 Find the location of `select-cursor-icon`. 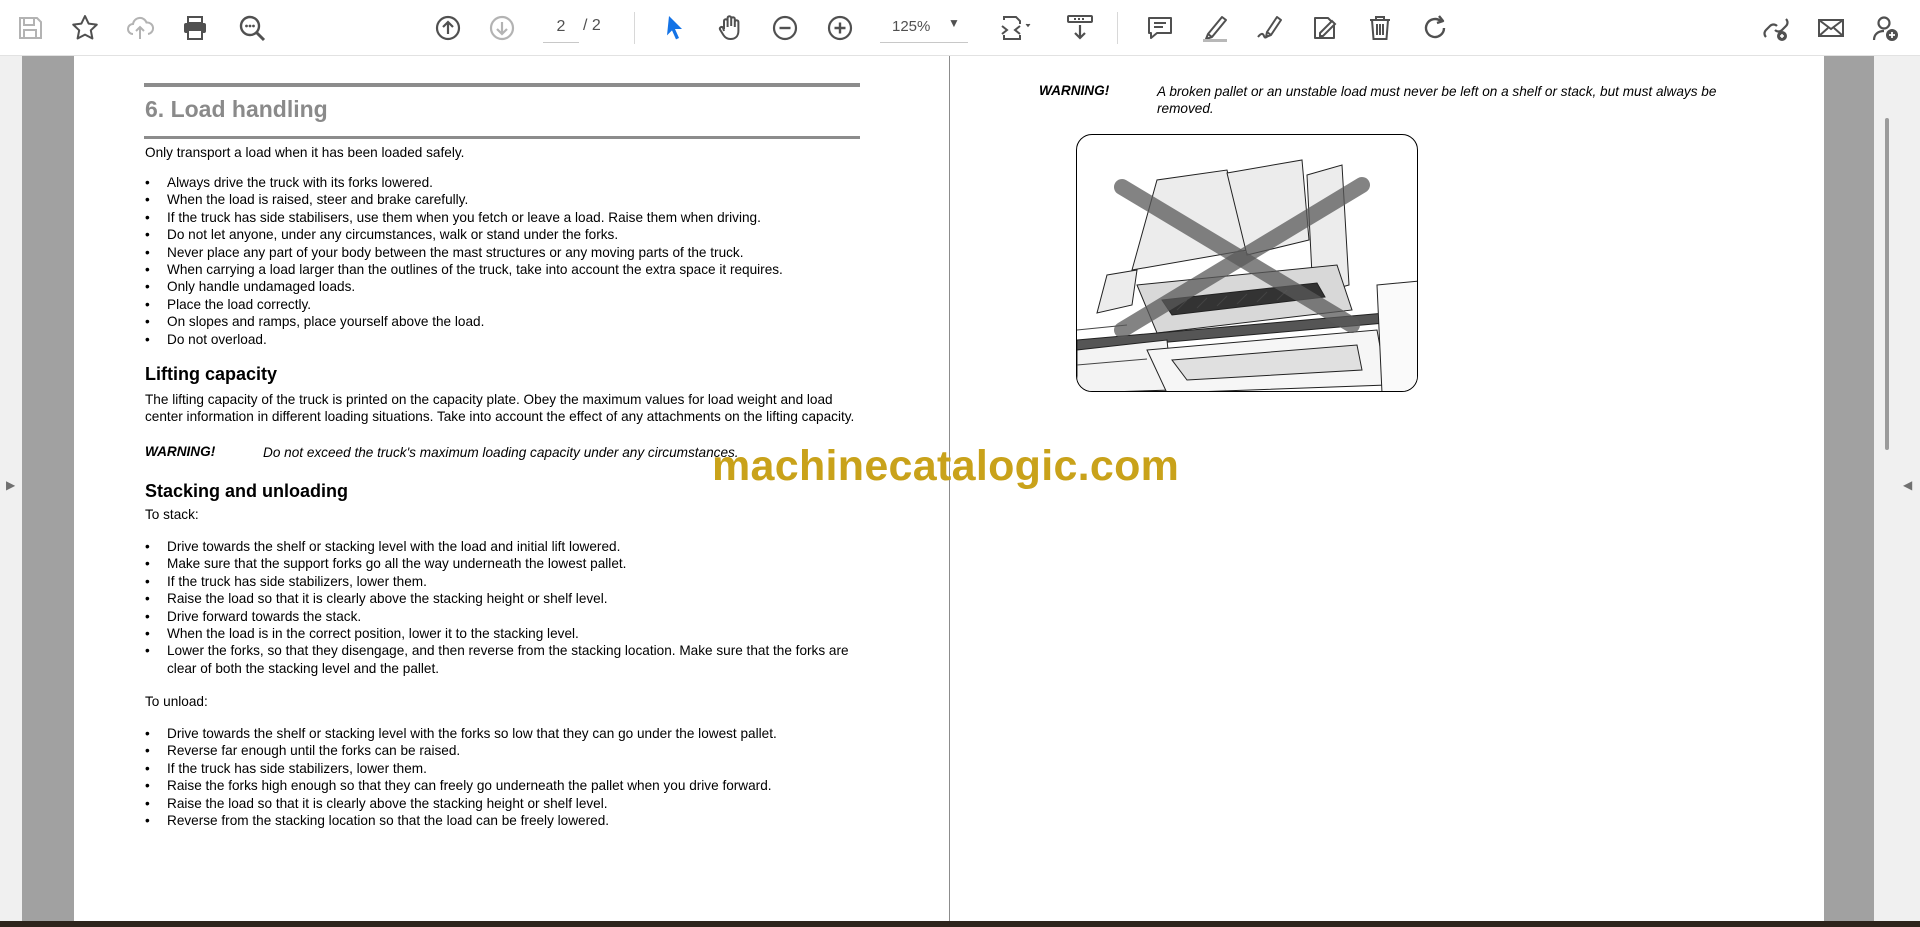

select-cursor-icon is located at coordinates (675, 28).